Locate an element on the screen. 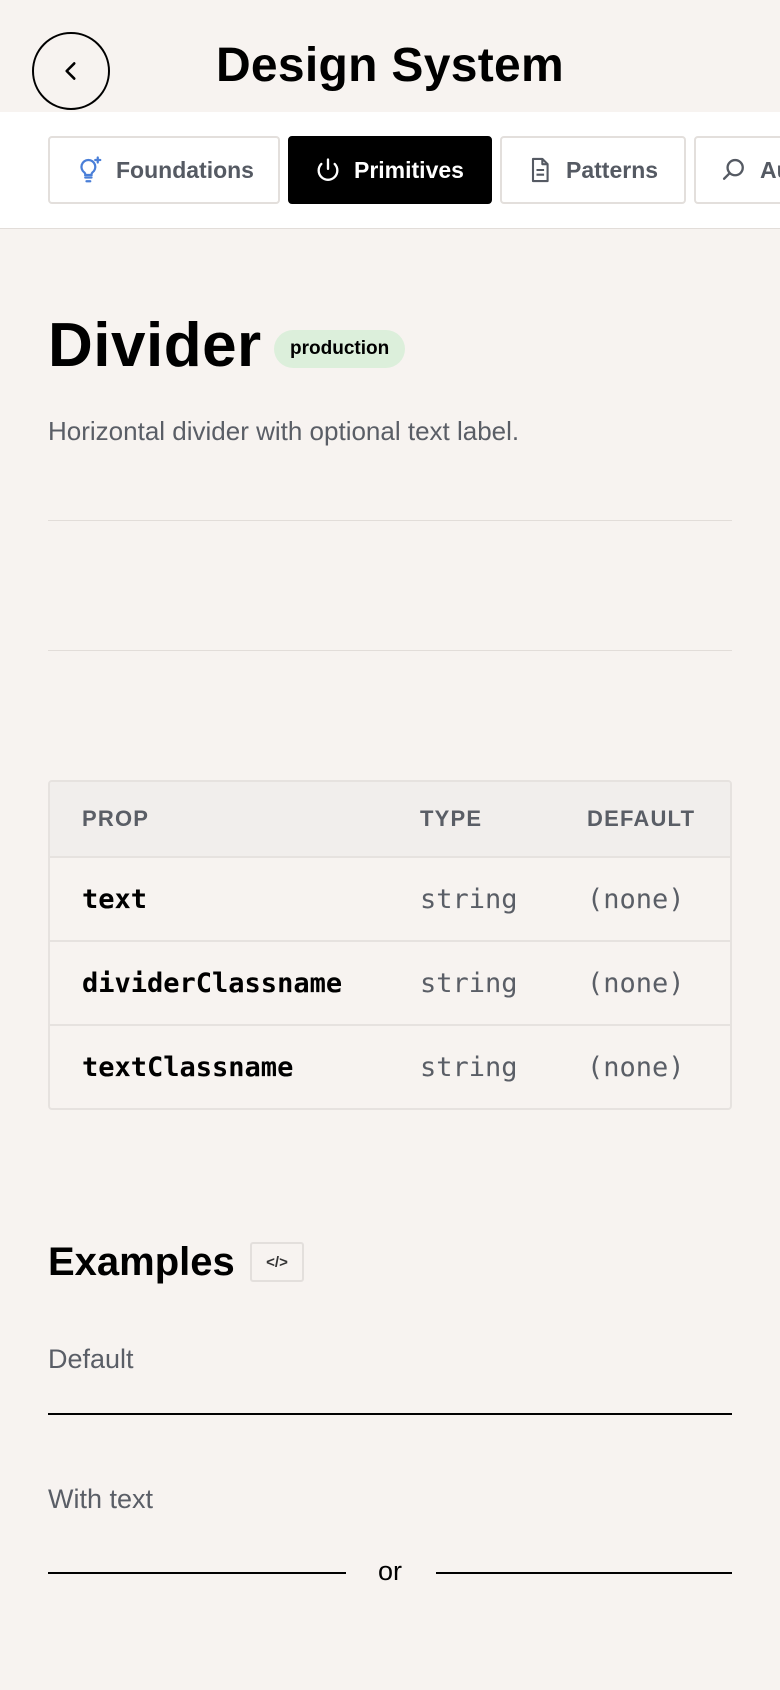 This screenshot has height=1690, width=780. page-title: Design System is located at coordinates (390, 65).